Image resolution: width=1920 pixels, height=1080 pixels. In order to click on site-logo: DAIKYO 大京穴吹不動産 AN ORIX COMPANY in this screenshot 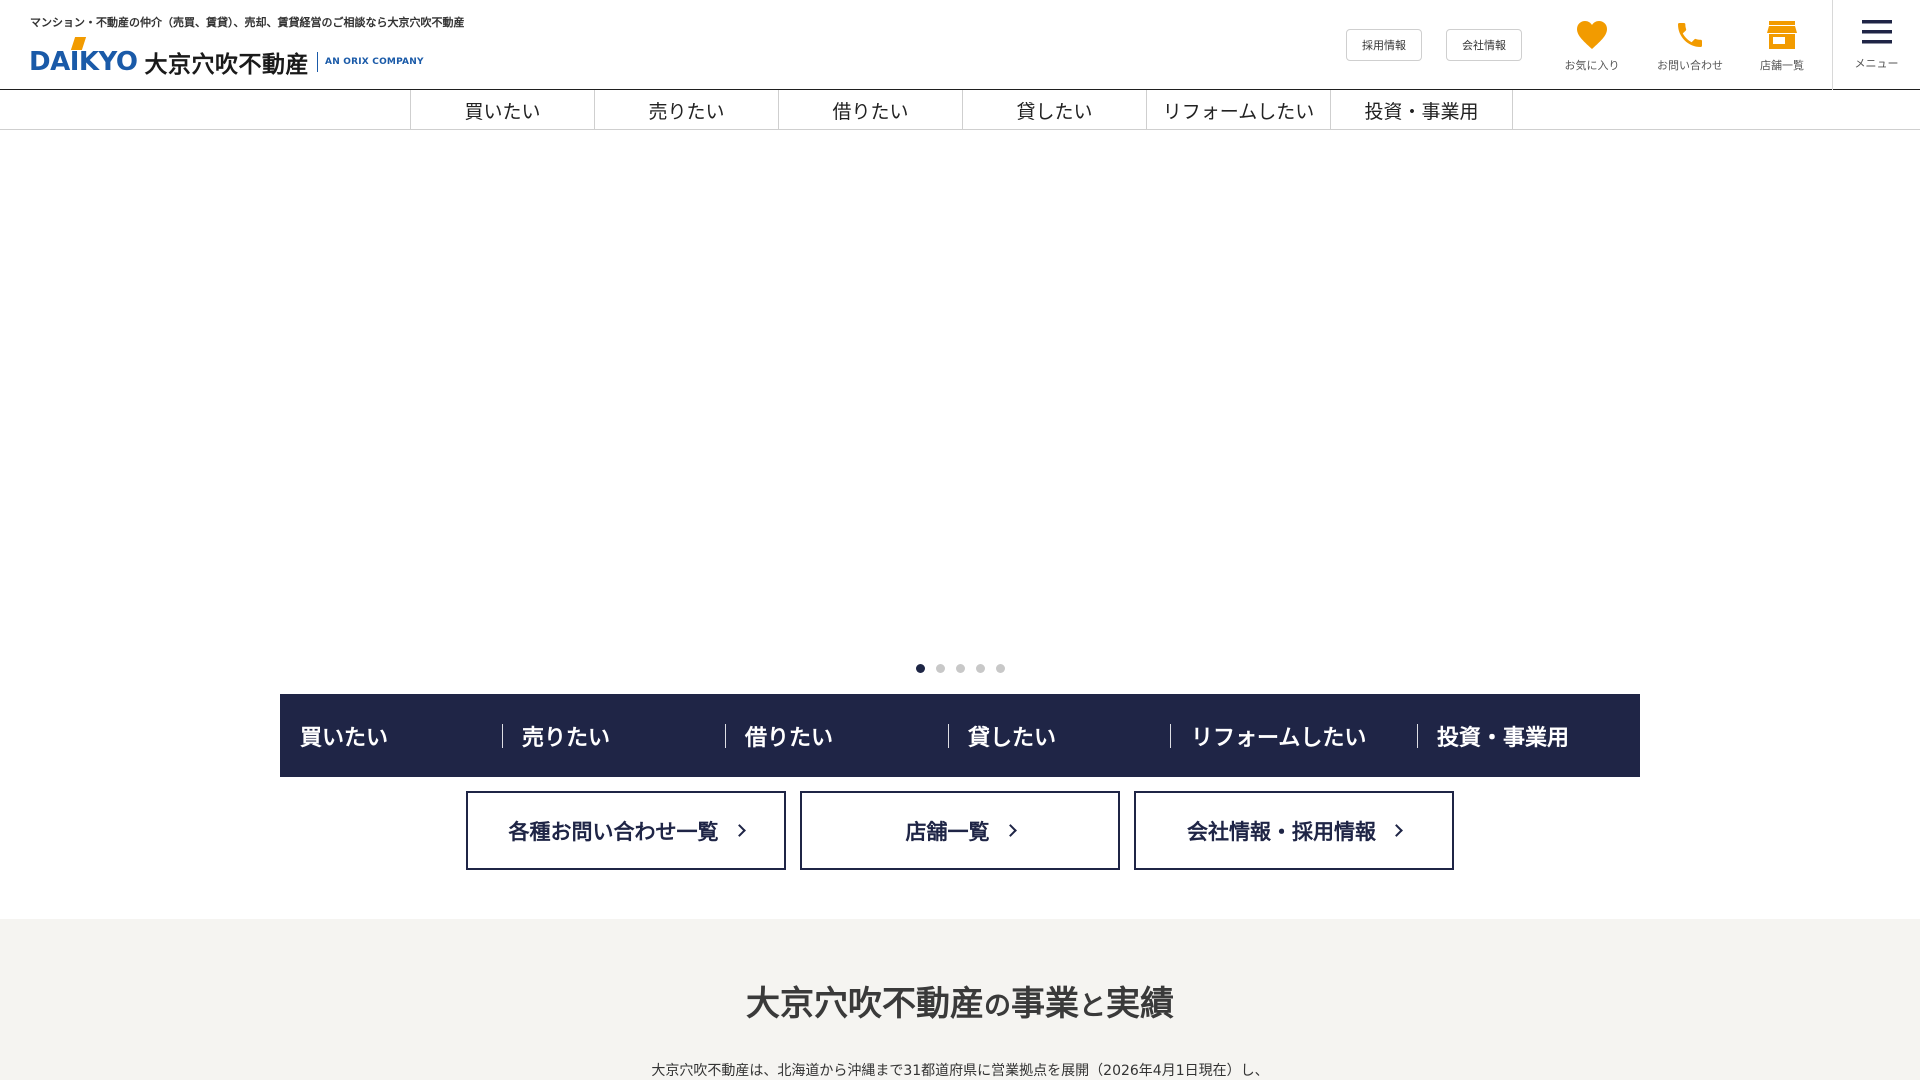, I will do `click(226, 58)`.